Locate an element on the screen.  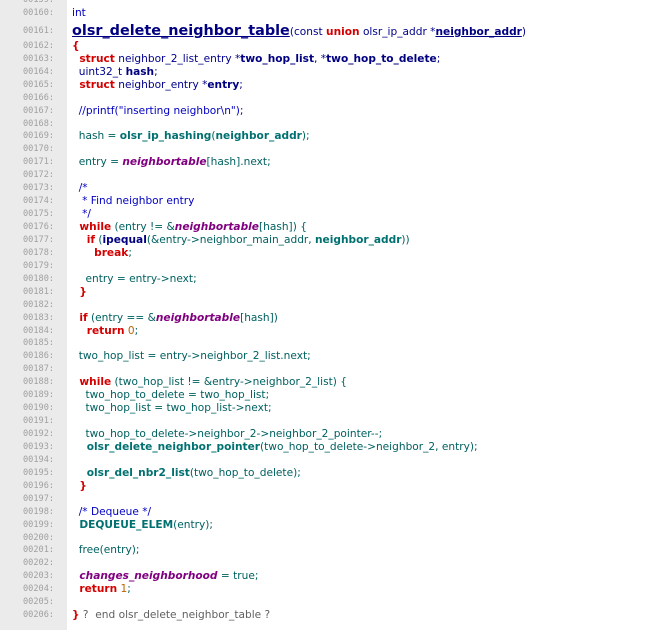
code-token: entry = is located at coordinates (97, 162).